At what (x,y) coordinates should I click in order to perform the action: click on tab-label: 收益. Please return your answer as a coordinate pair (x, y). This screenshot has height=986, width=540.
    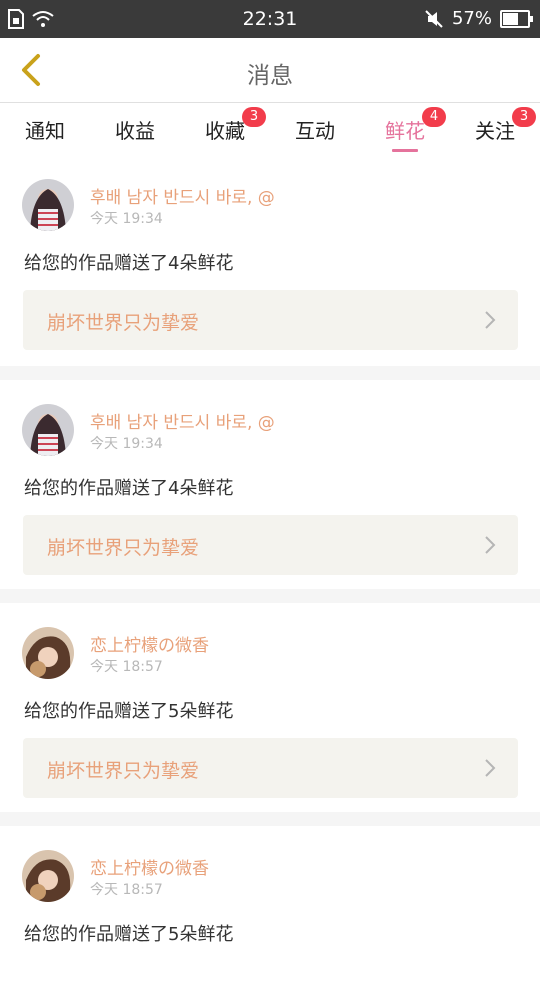
    Looking at the image, I should click on (135, 131).